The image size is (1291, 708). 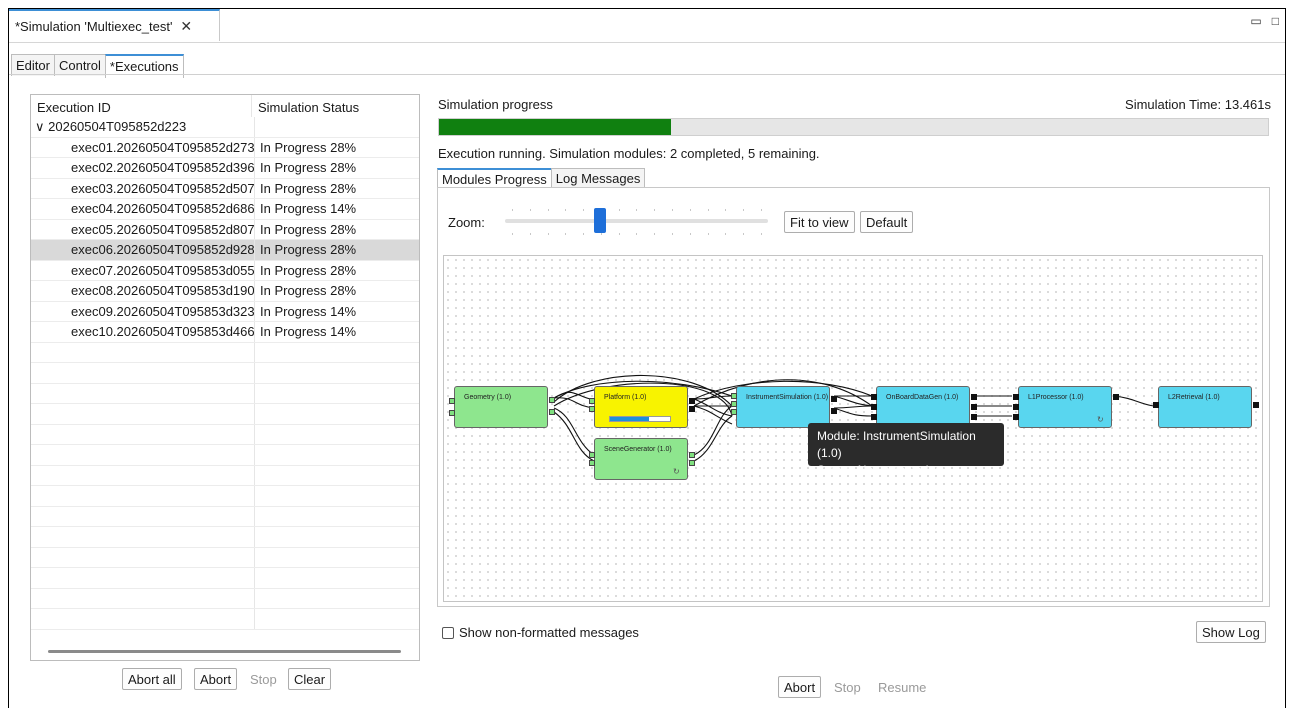 I want to click on module-l2-retrieval: L2Retrieval (1.0), so click(x=1206, y=407).